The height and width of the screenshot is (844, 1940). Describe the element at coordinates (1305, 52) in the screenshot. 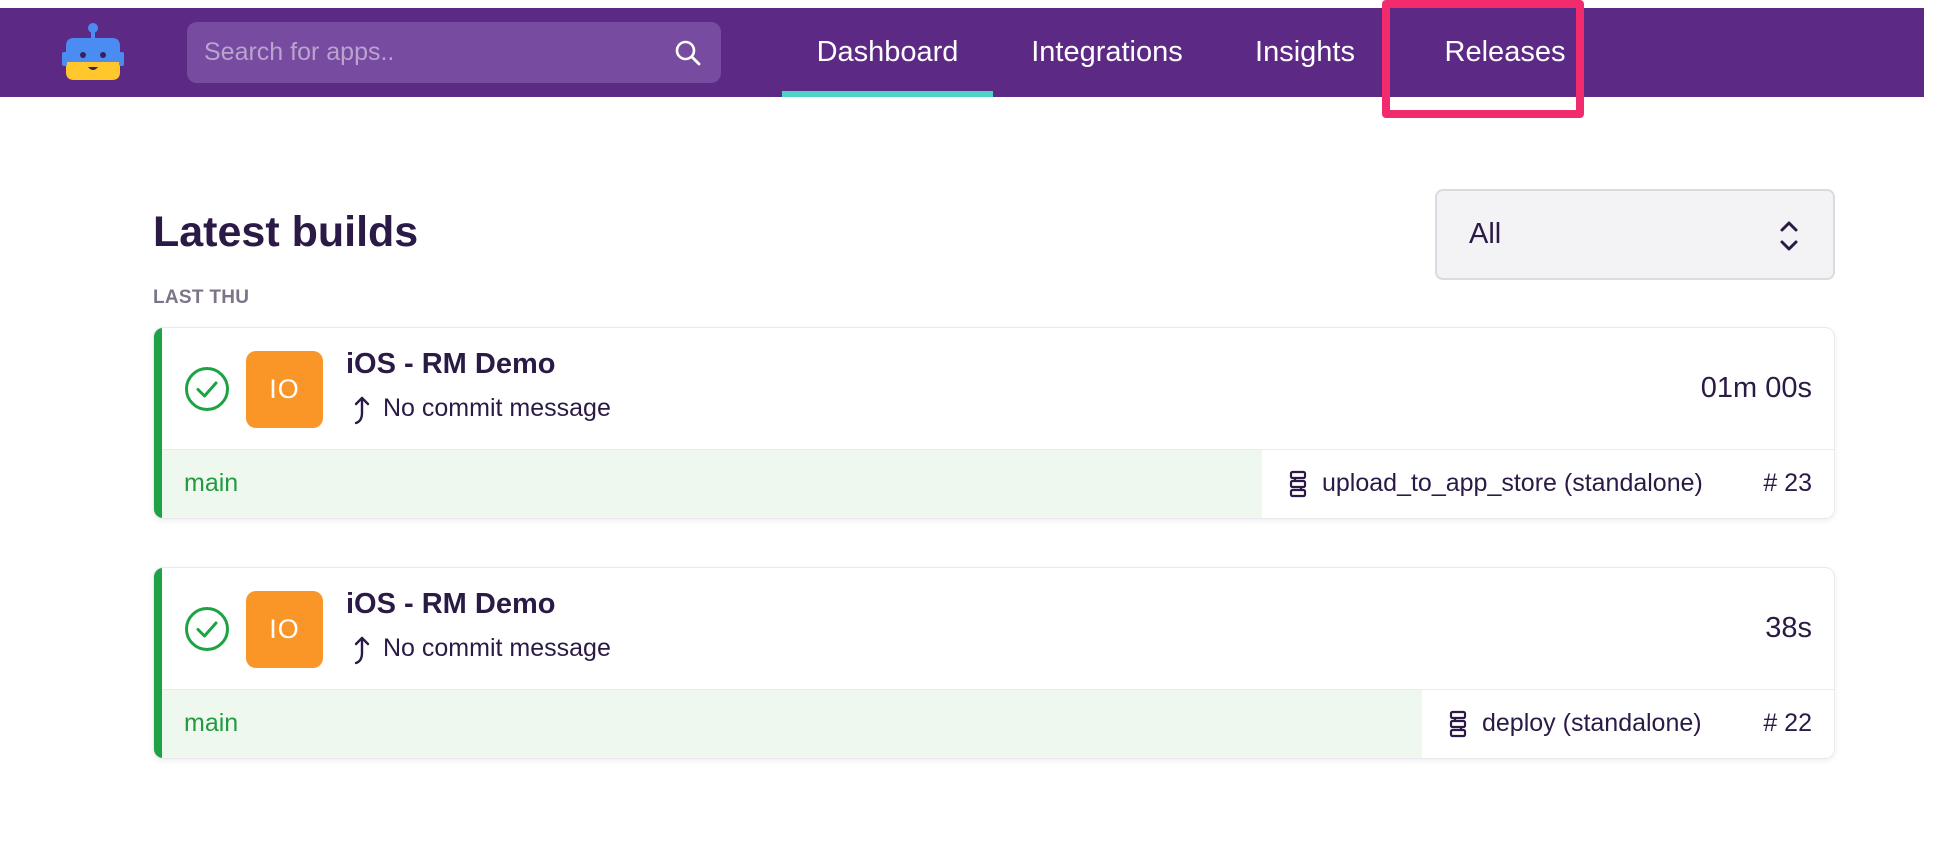

I see `tab-insights: Insights` at that location.